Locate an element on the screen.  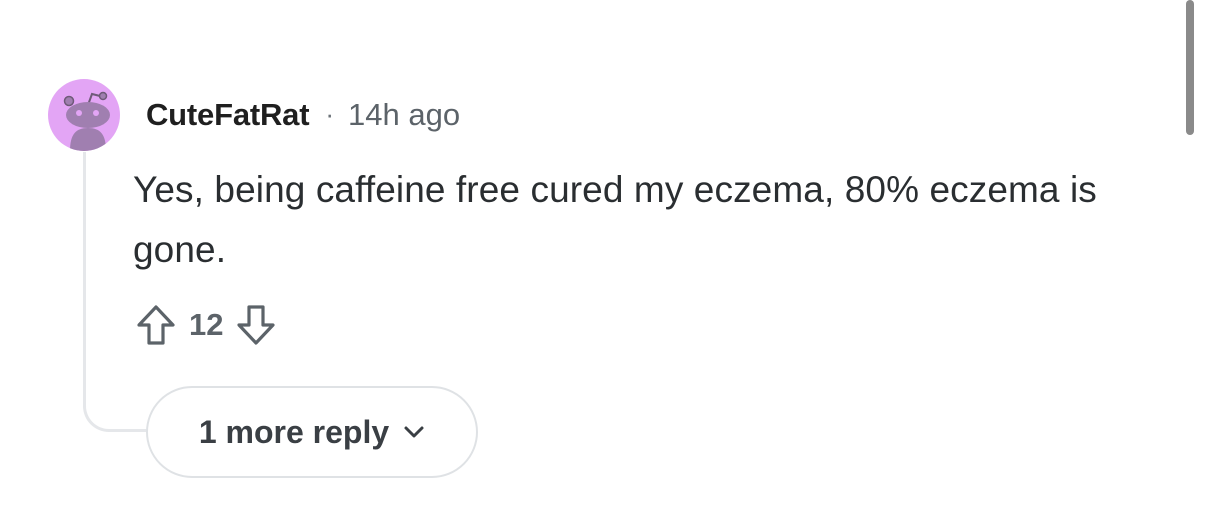
arrow-up-outline-icon is located at coordinates (156, 325).